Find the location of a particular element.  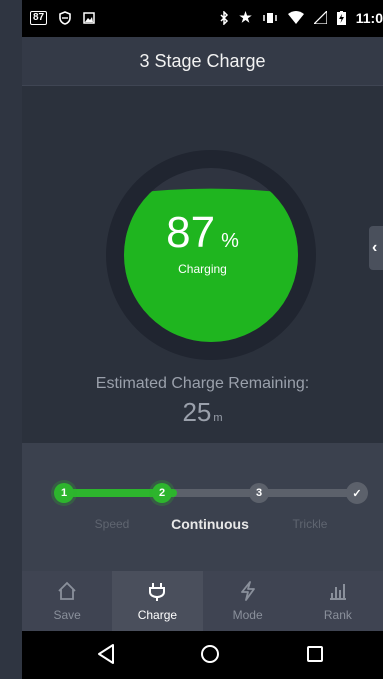

stage-label-trickle: Trickle is located at coordinates (310, 524).